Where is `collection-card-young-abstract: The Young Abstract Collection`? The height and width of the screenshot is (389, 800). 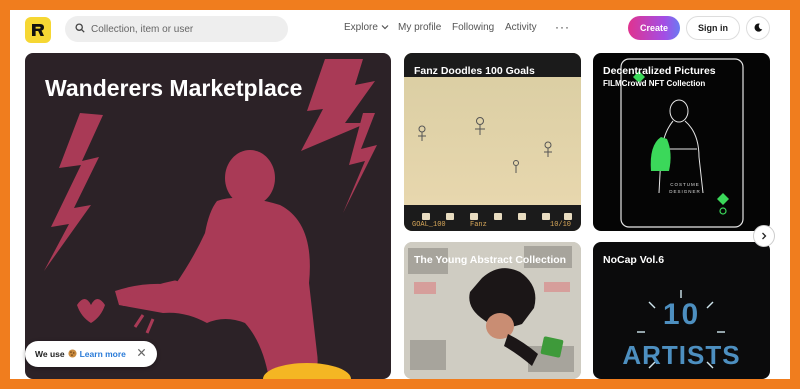
collection-card-young-abstract: The Young Abstract Collection is located at coordinates (492, 310).